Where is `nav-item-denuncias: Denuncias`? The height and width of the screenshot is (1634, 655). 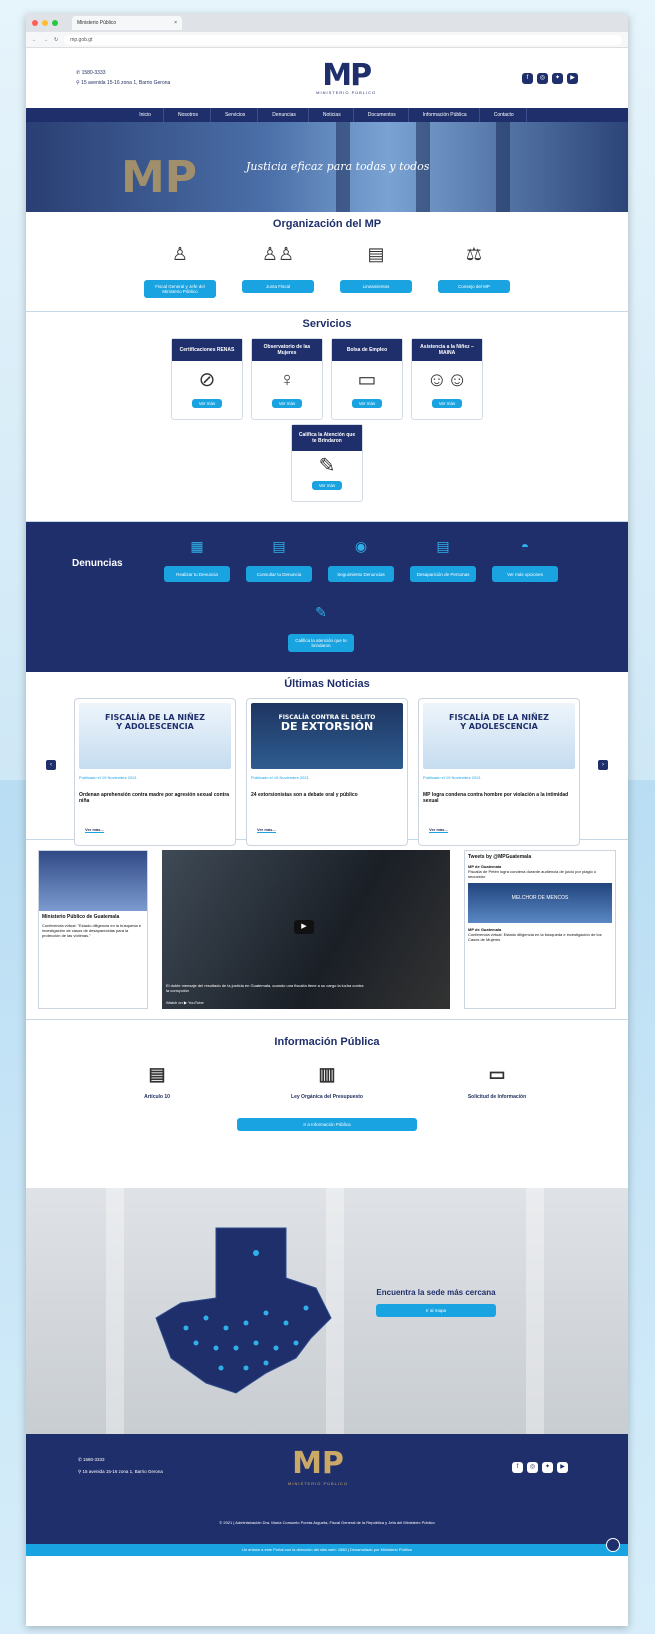
nav-item-denuncias: Denuncias is located at coordinates (284, 115).